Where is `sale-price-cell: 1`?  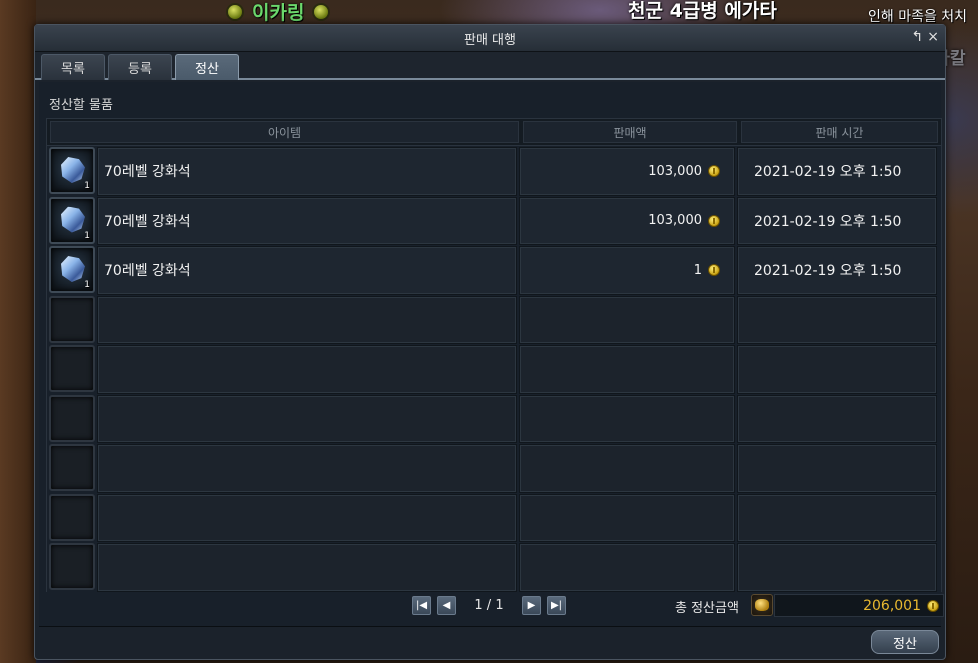 sale-price-cell: 1 is located at coordinates (627, 270).